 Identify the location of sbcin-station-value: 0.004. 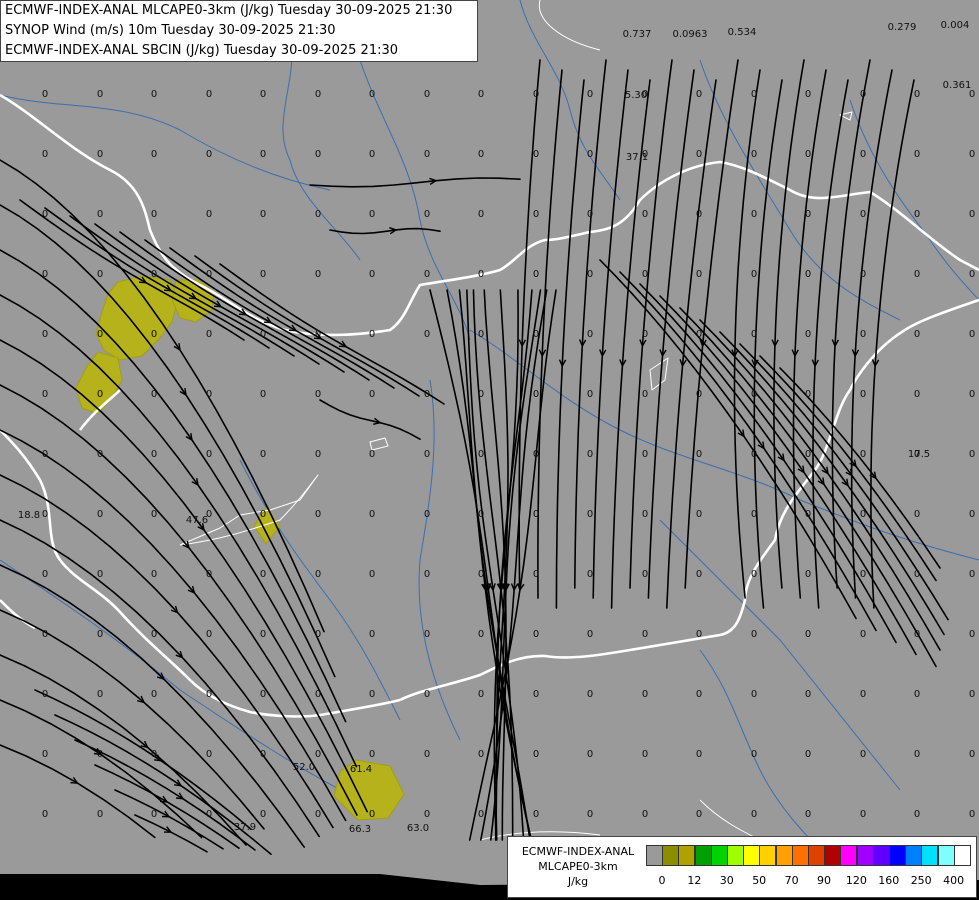
(955, 25).